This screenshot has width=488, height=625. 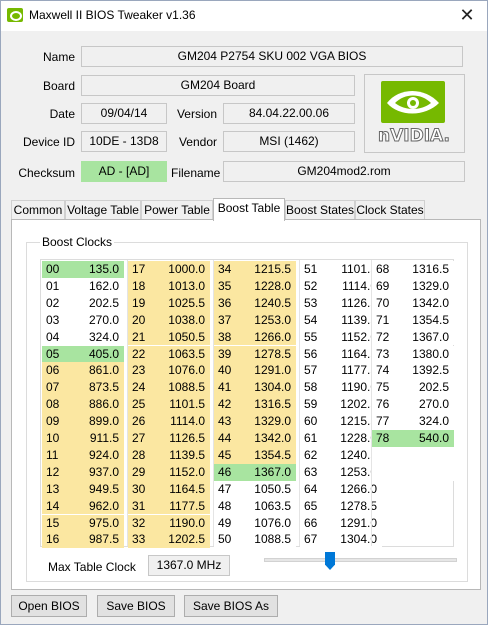 I want to click on boost-entry-index: 57, so click(x=311, y=371).